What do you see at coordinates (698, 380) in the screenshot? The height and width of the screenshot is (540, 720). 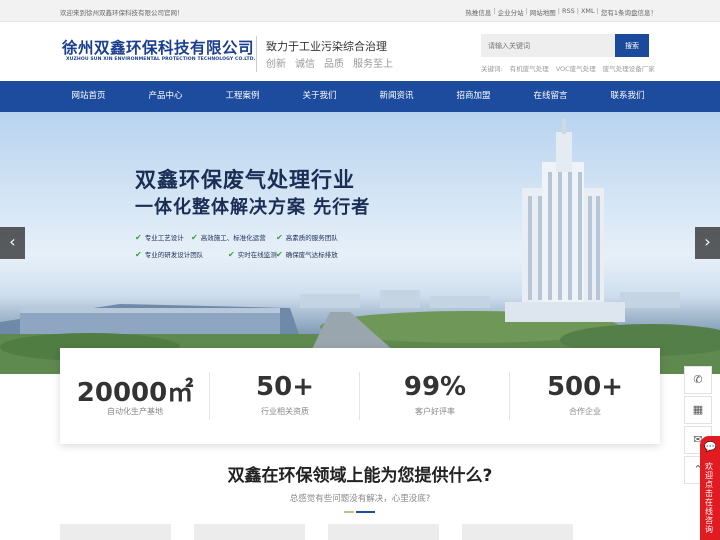 I see `phone-icon: ✆` at bounding box center [698, 380].